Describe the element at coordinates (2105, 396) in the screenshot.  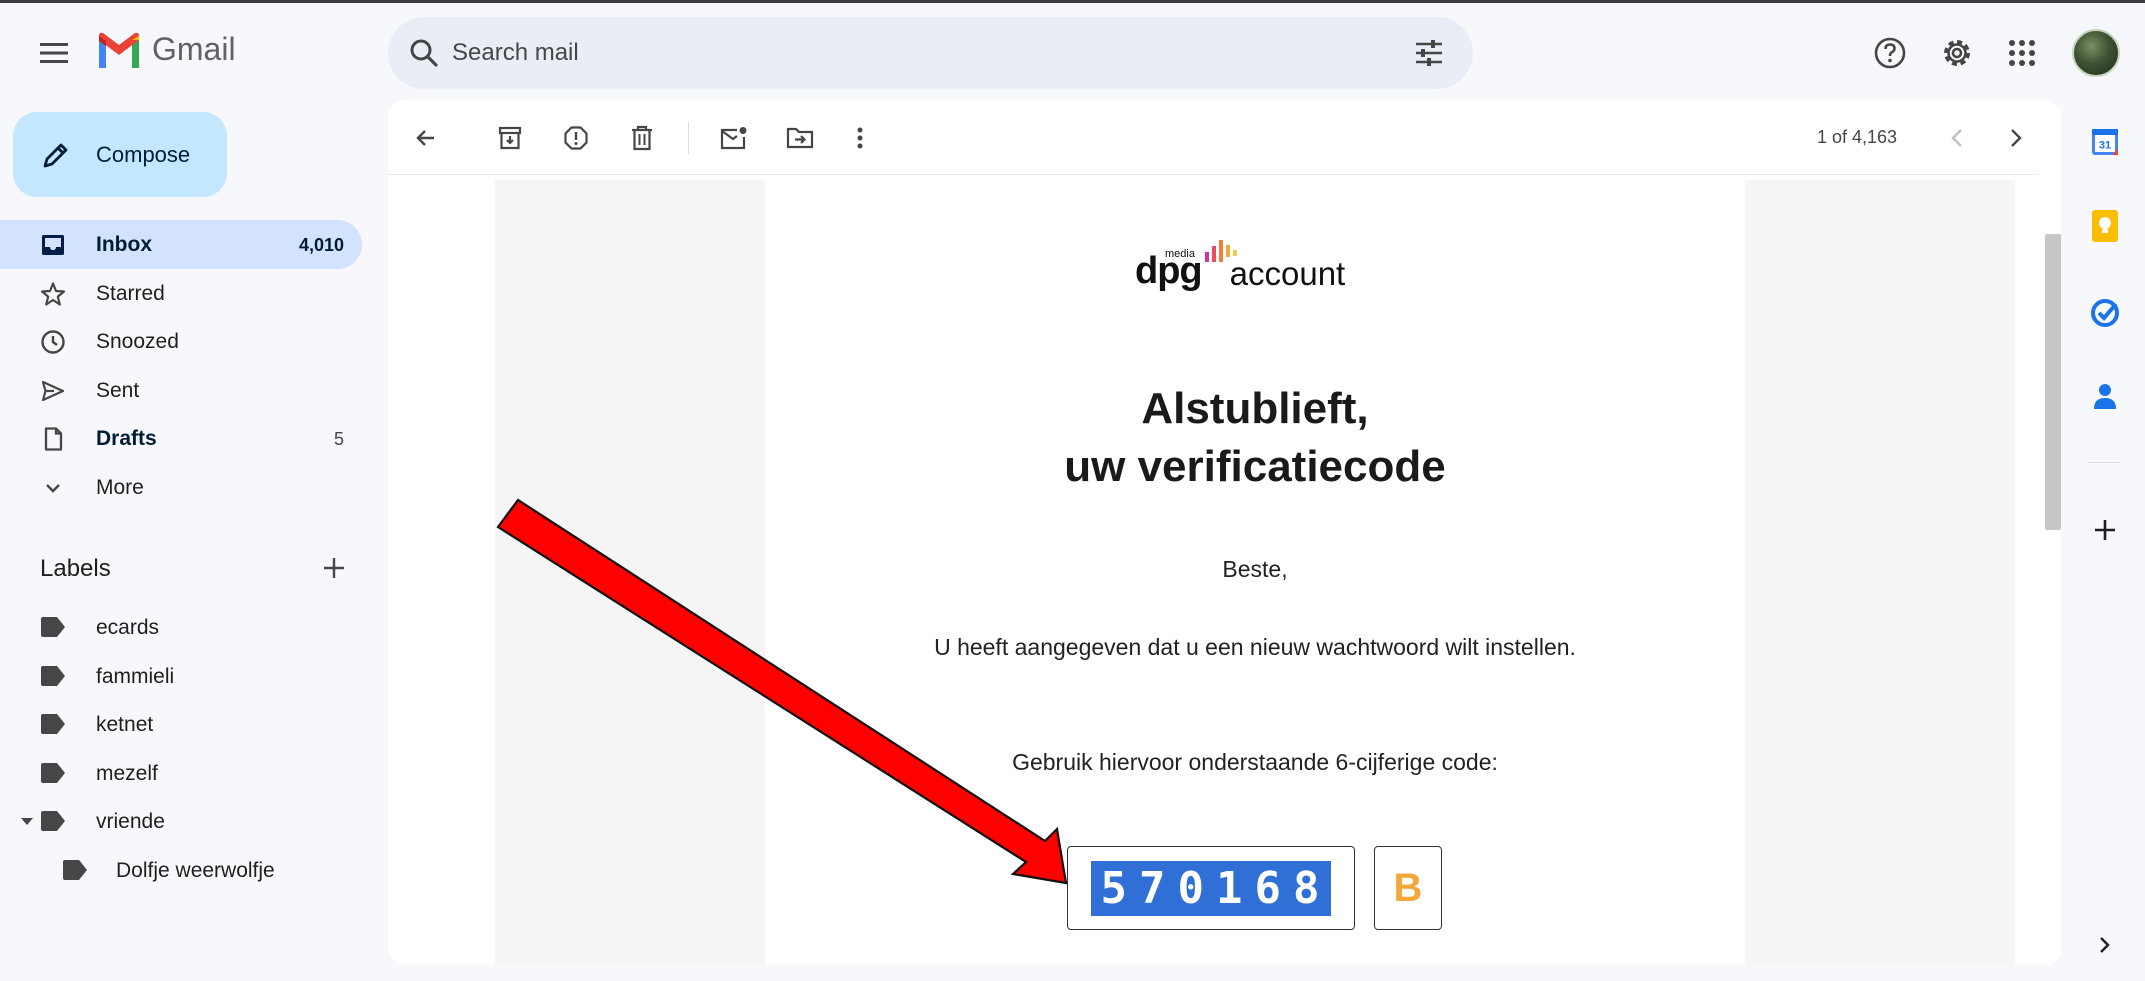
I see `contacts-app-button` at that location.